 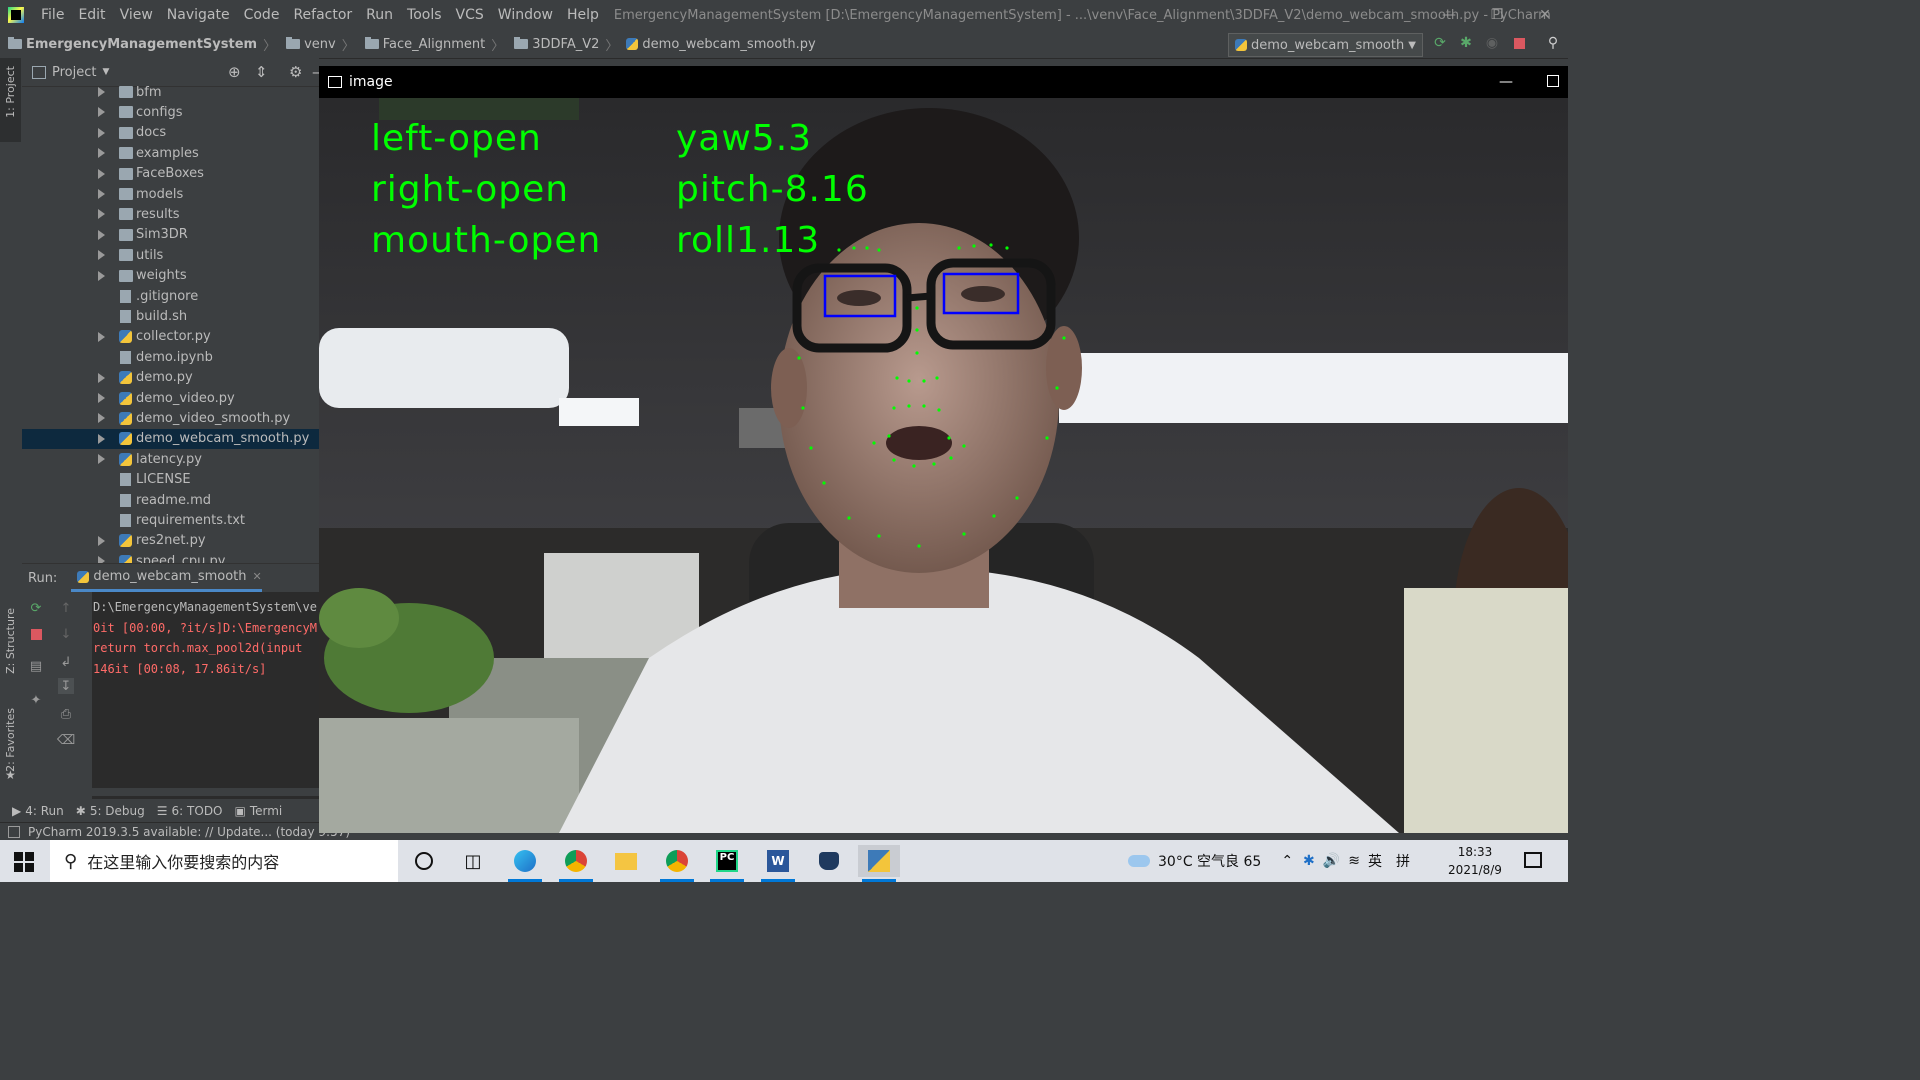 What do you see at coordinates (52, 15) in the screenshot?
I see `menu-file: File` at bounding box center [52, 15].